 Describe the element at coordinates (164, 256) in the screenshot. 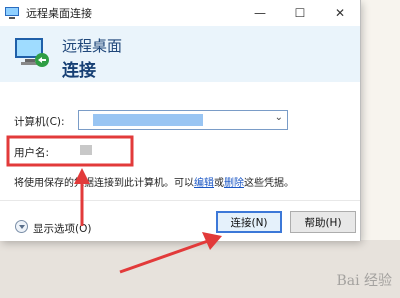

I see `red-arrow-diag-line` at that location.